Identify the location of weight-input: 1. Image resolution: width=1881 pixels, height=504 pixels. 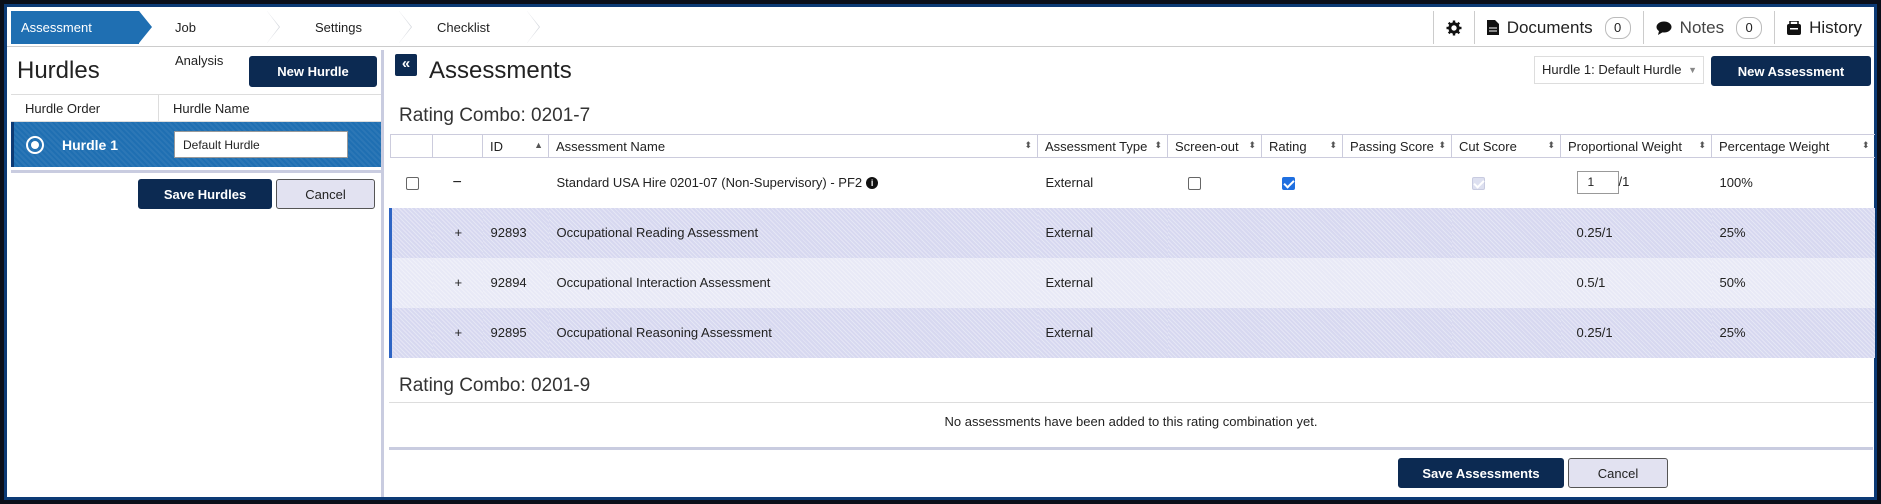
(1597, 183).